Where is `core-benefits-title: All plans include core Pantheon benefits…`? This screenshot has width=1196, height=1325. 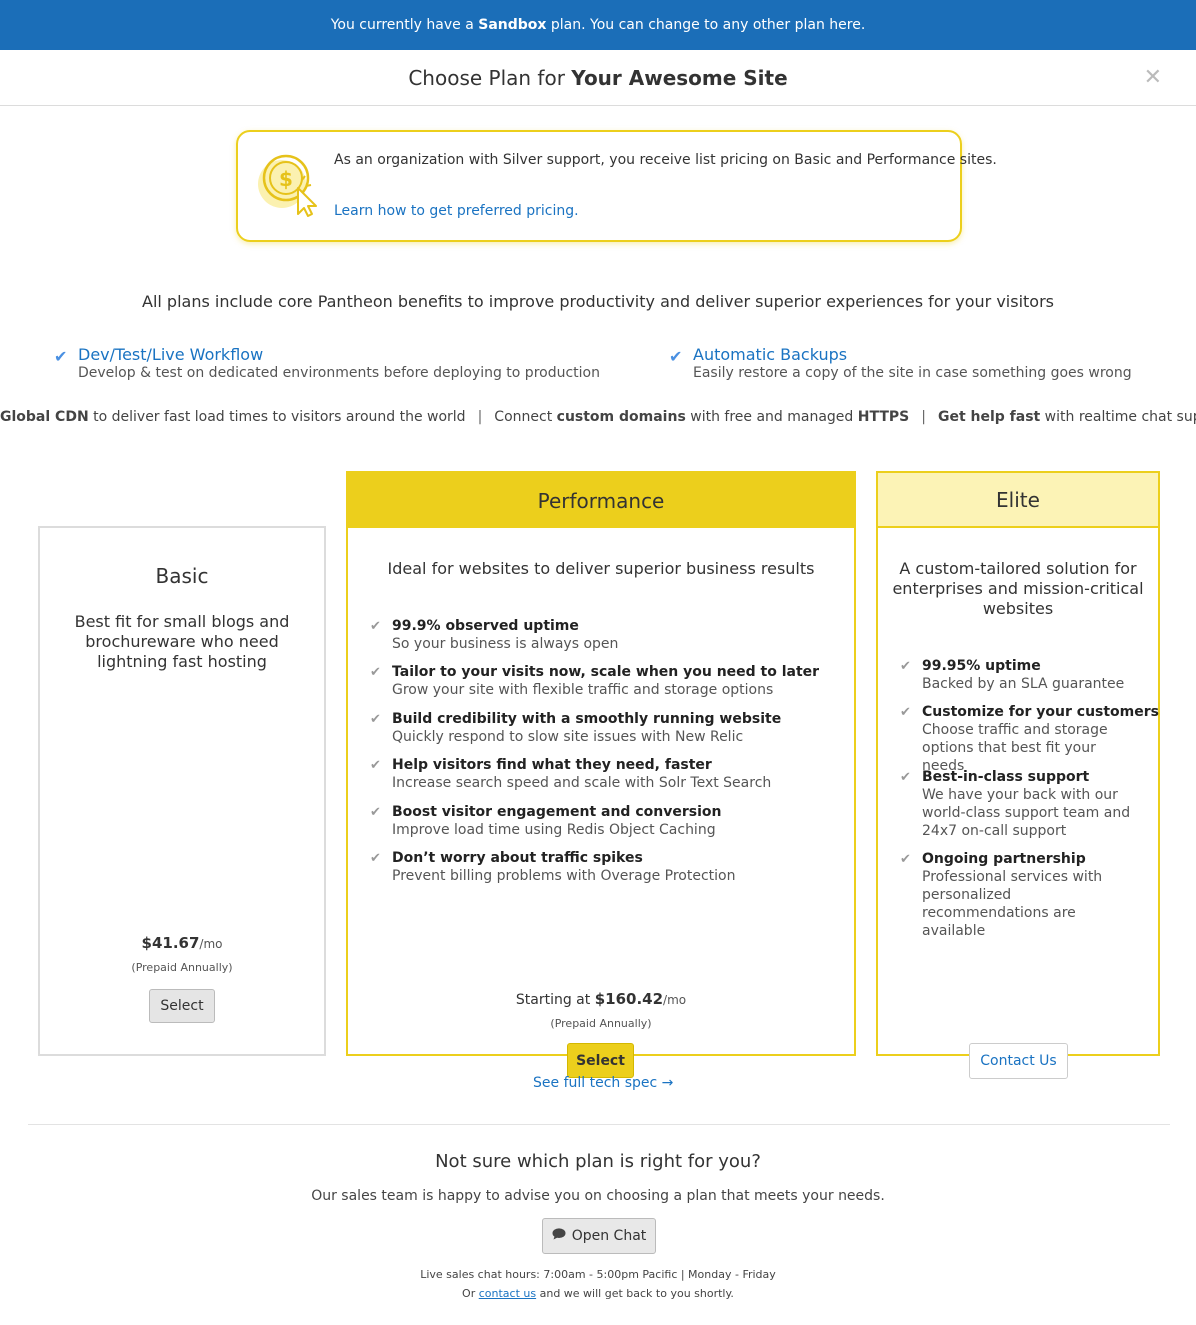
core-benefits-title: All plans include core Pantheon benefits… is located at coordinates (598, 301).